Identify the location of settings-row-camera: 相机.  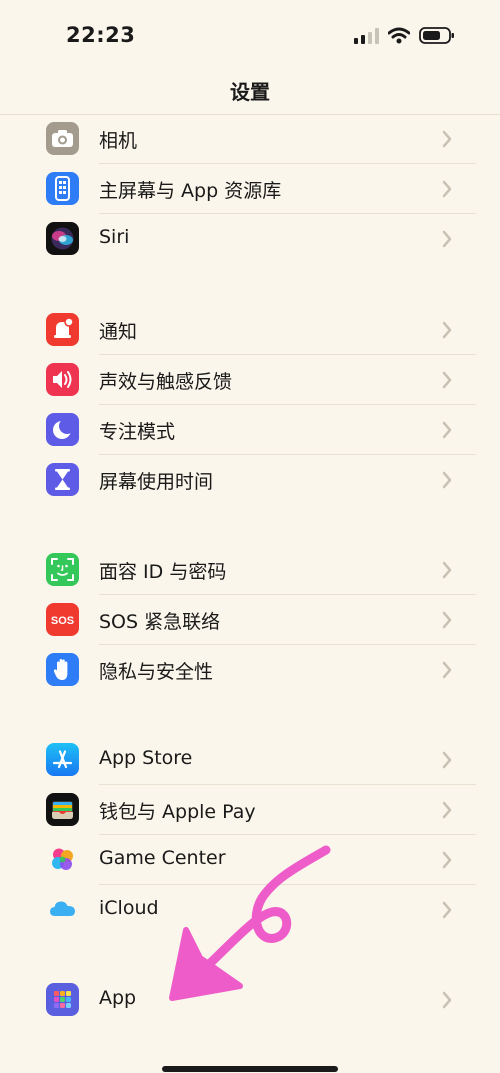
(250, 139).